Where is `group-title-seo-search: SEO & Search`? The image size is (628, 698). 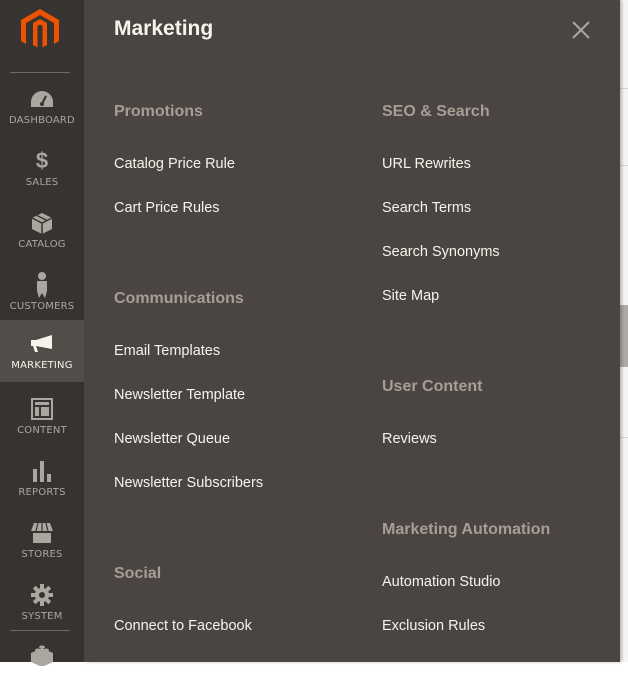 group-title-seo-search: SEO & Search is located at coordinates (436, 111).